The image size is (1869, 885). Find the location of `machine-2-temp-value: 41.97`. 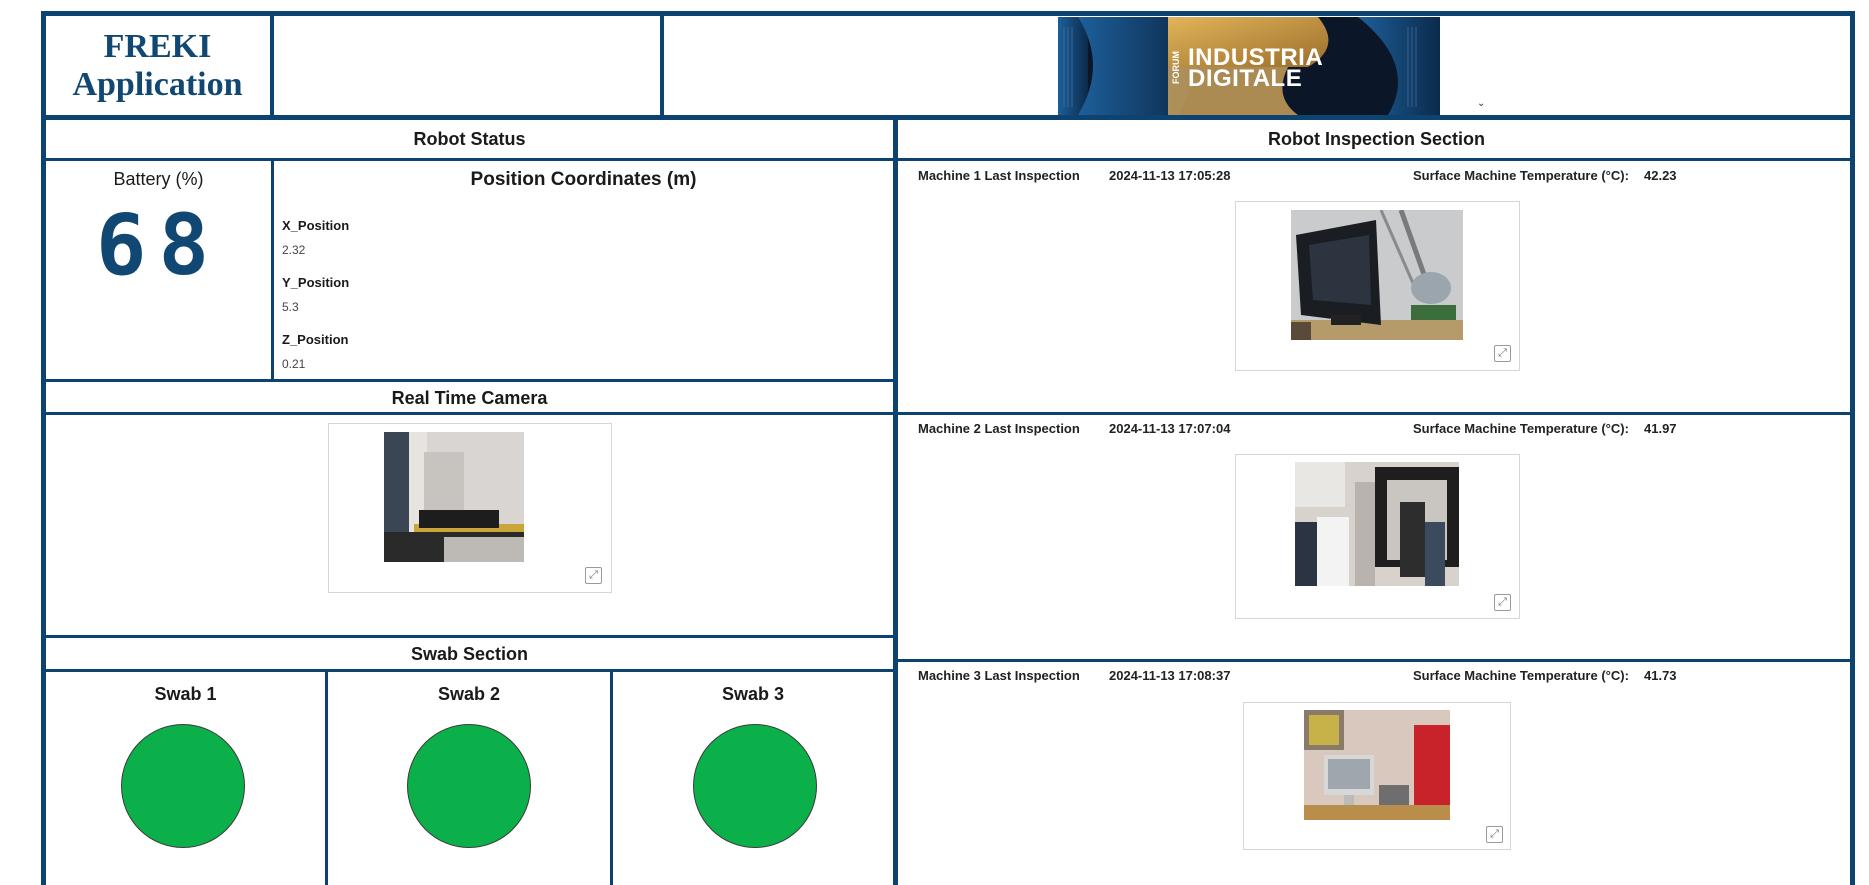

machine-2-temp-value: 41.97 is located at coordinates (1660, 428).